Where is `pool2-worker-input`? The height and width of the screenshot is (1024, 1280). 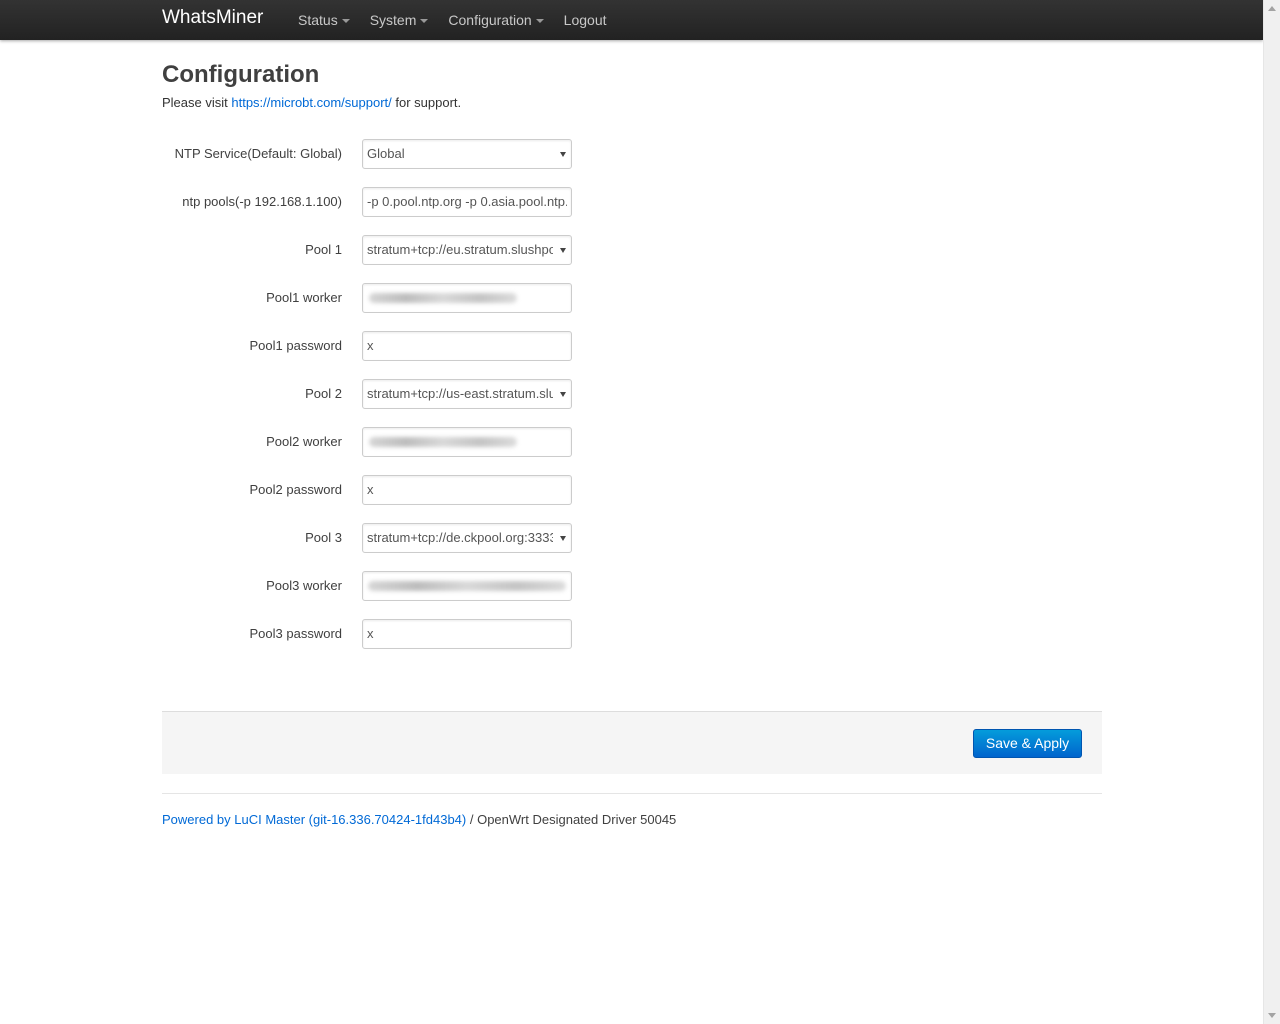
pool2-worker-input is located at coordinates (467, 442).